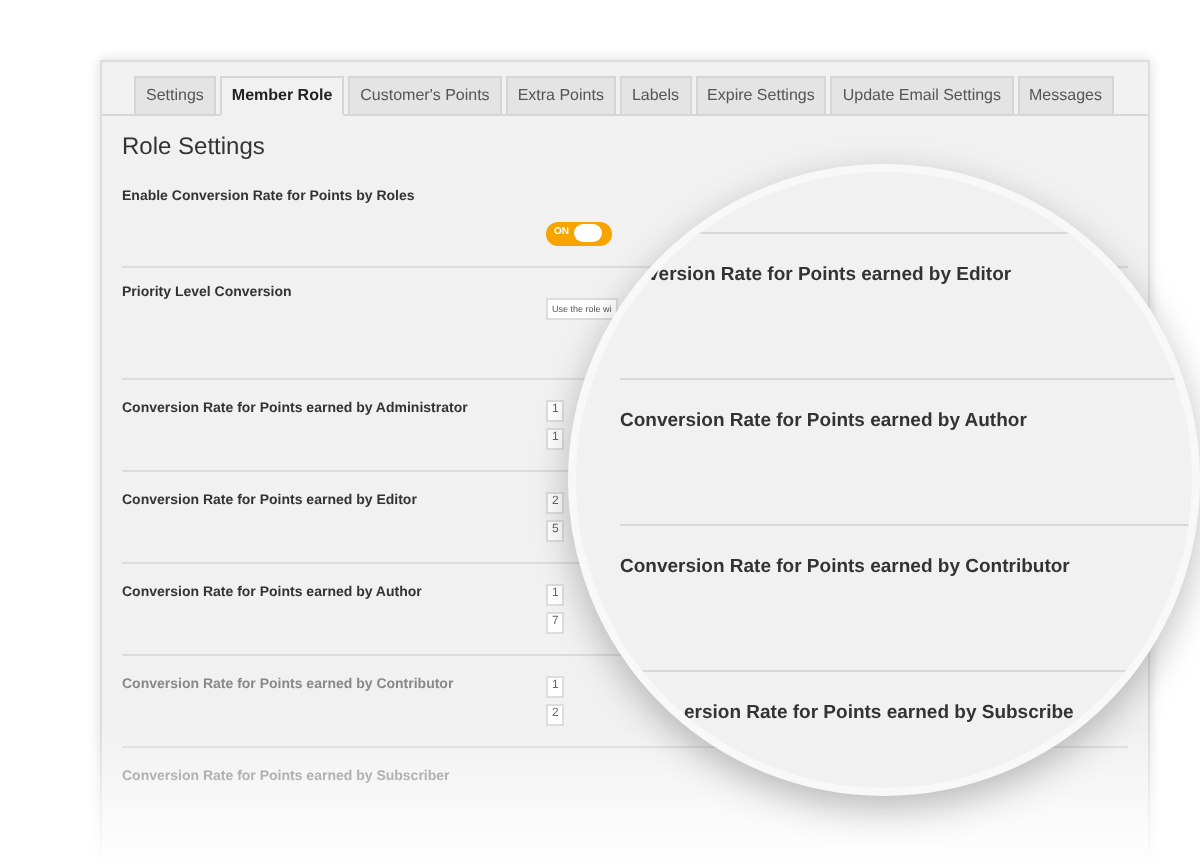 Image resolution: width=1200 pixels, height=868 pixels. What do you see at coordinates (1065, 96) in the screenshot?
I see `tab: Messages` at bounding box center [1065, 96].